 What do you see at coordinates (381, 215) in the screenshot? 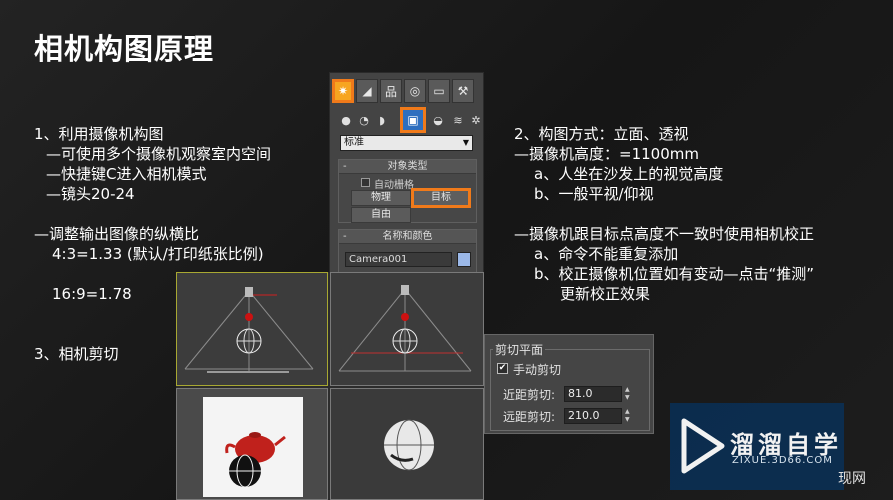
I see `free-camera-button: 自由` at bounding box center [381, 215].